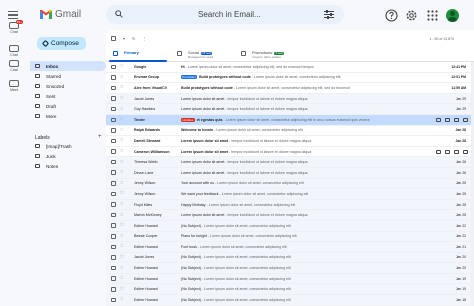 The width and height of the screenshot is (474, 306). Describe the element at coordinates (60, 14) in the screenshot. I see `gmail-logo: Gmail` at that location.